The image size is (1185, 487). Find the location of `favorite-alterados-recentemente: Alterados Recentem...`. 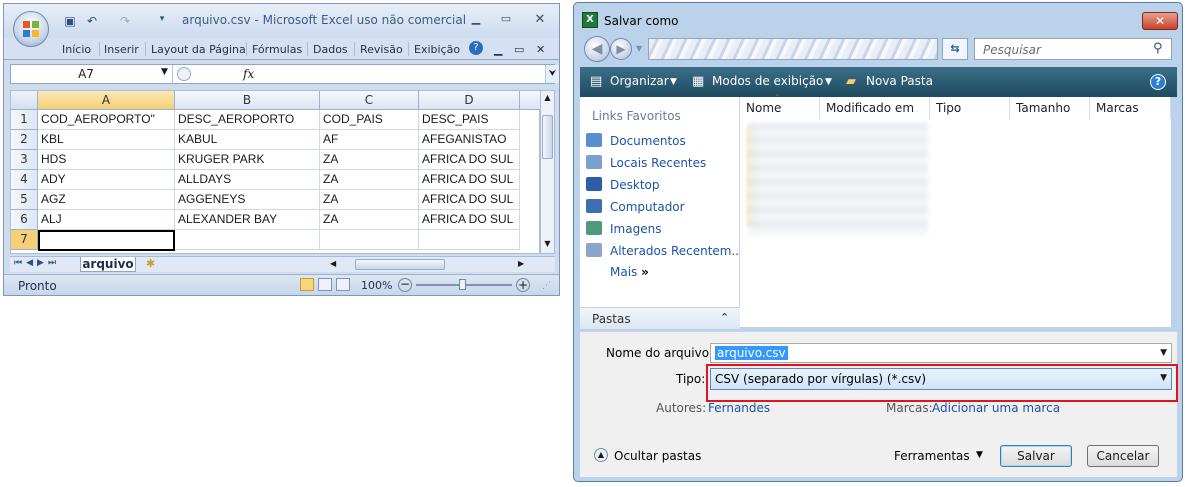

favorite-alterados-recentemente: Alterados Recentem... is located at coordinates (664, 253).